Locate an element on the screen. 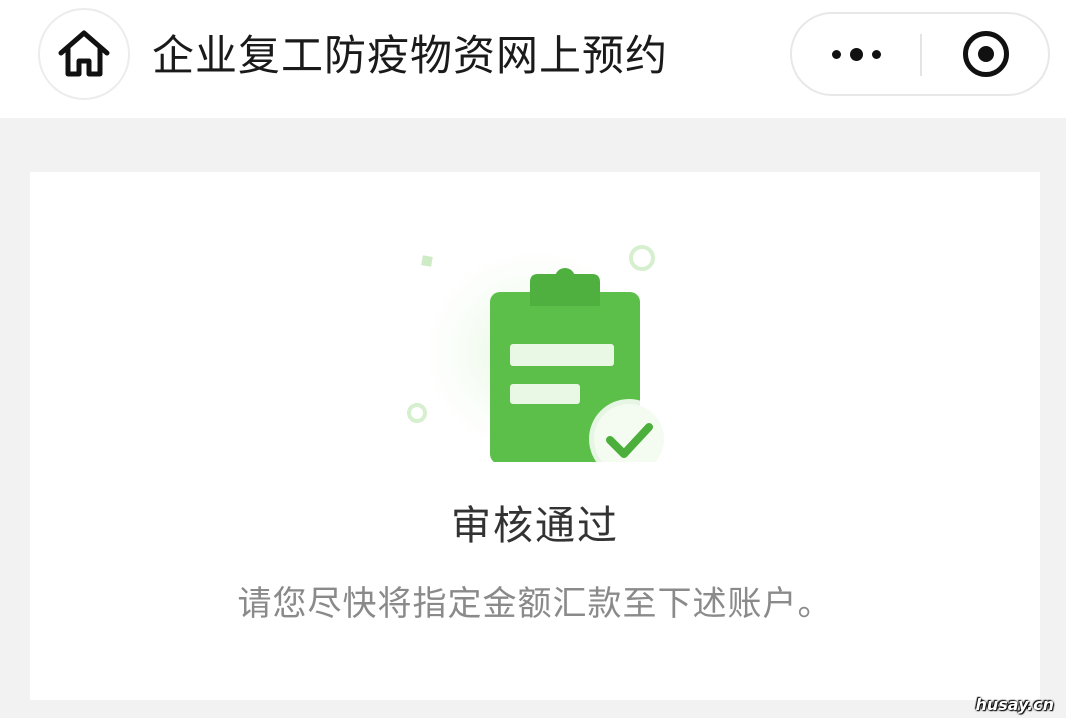 This screenshot has height=718, width=1066. more-dots-icon is located at coordinates (856, 54).